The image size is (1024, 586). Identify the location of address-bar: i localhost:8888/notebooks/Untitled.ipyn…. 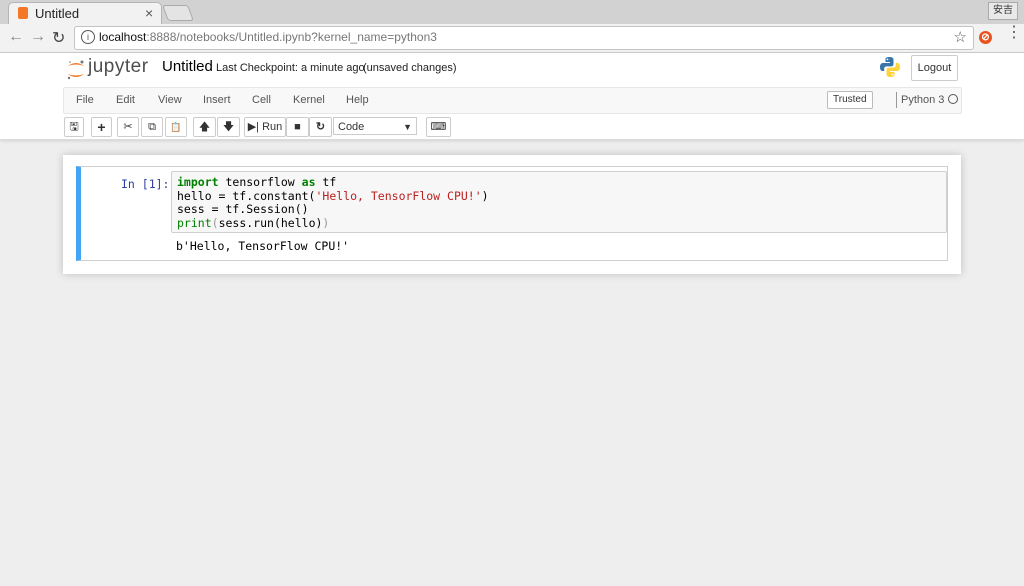
(524, 38).